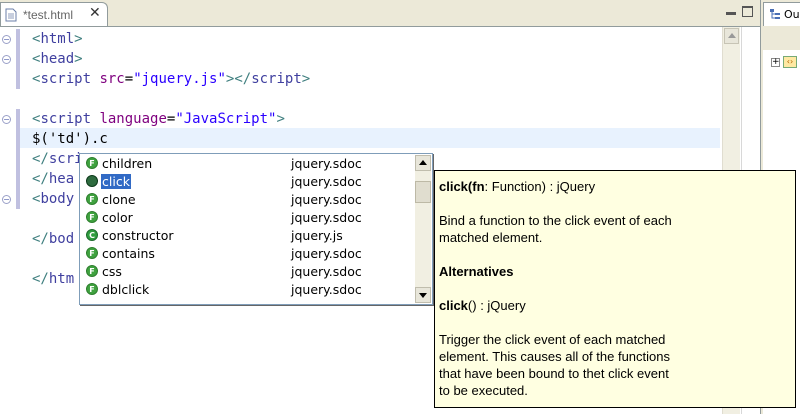  What do you see at coordinates (731, 13) in the screenshot?
I see `minimize-icon` at bounding box center [731, 13].